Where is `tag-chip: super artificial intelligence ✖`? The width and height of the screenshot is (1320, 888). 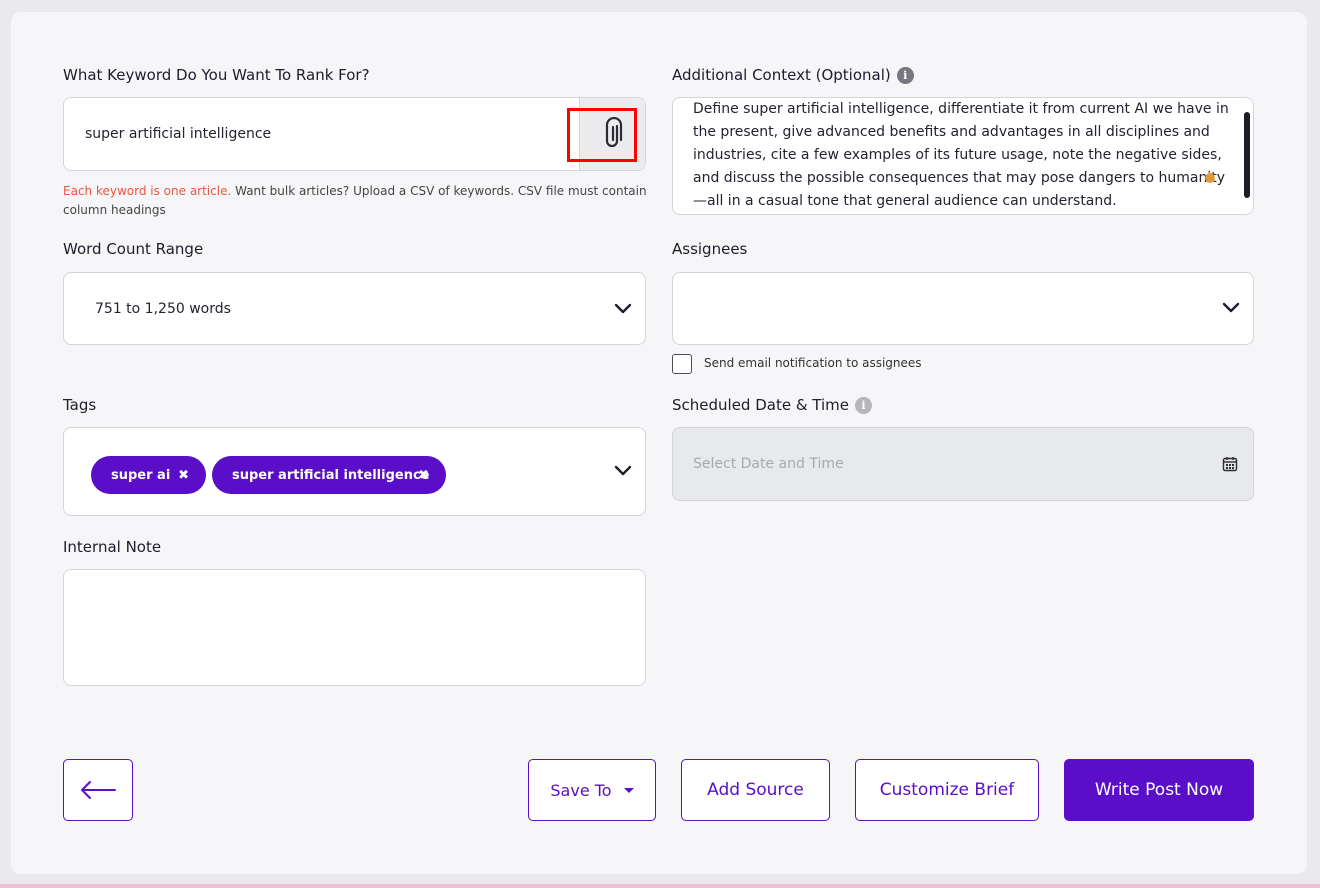 tag-chip: super artificial intelligence ✖ is located at coordinates (329, 475).